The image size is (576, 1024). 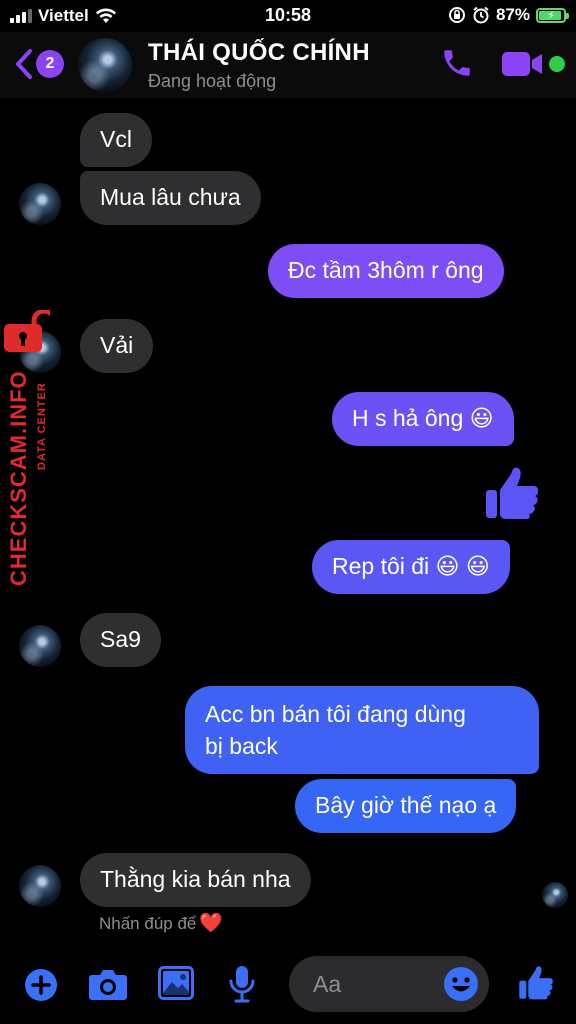 What do you see at coordinates (411, 567) in the screenshot?
I see `message-bubble-sent: Rep tôi đi 😃 😃` at bounding box center [411, 567].